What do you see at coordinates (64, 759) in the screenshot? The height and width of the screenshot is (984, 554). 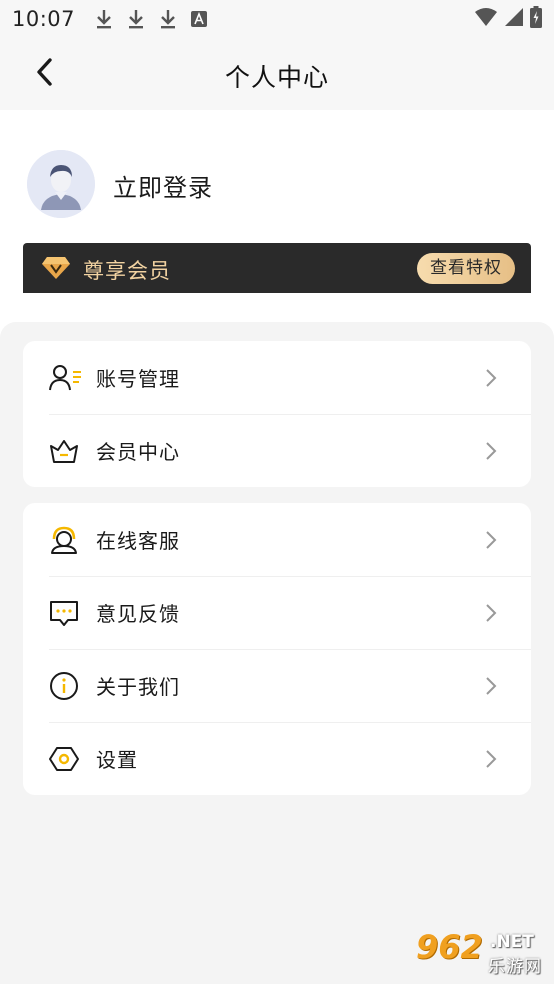 I see `settings-icon` at bounding box center [64, 759].